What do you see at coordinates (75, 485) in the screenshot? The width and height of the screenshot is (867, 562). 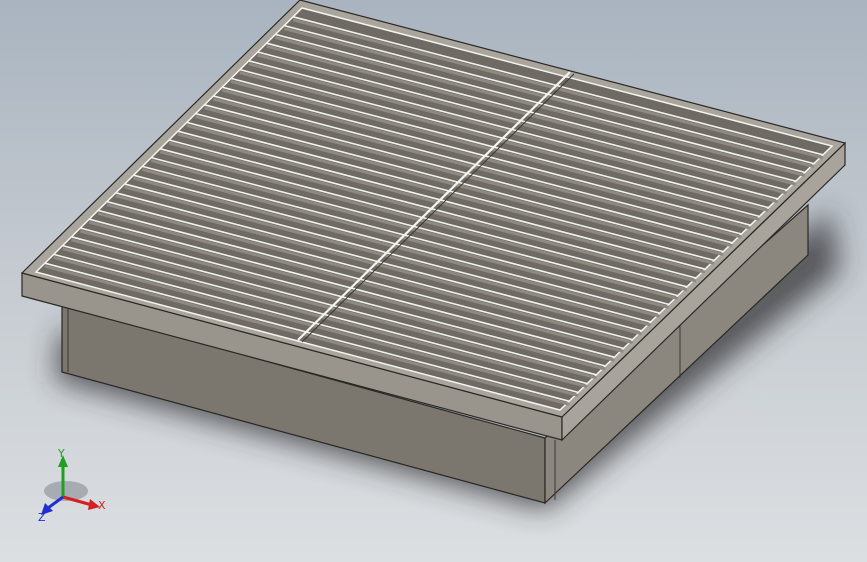 I see `coordinate-triad: Y X Z` at bounding box center [75, 485].